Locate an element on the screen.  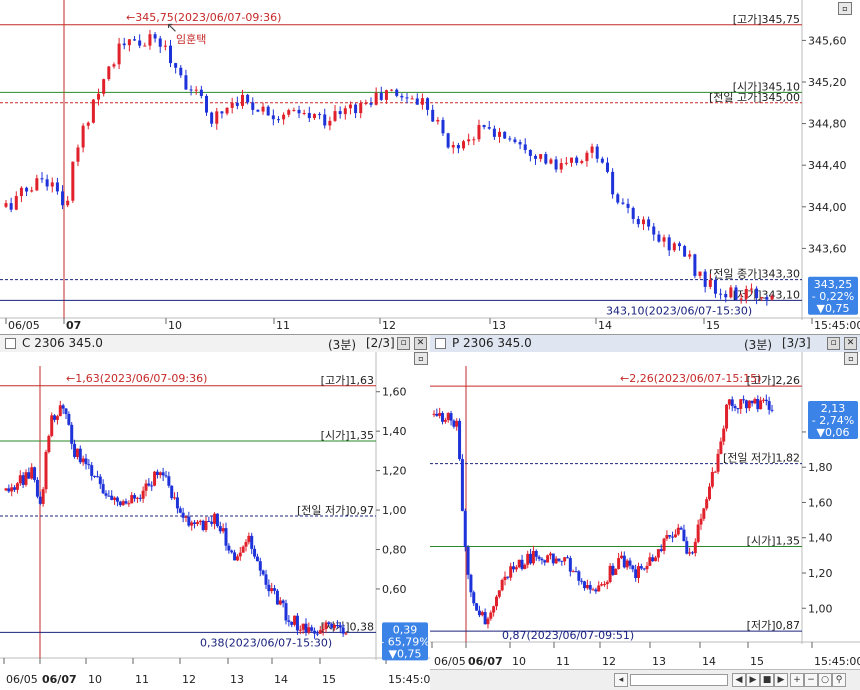
call-chart-checkbox is located at coordinates (10, 343).